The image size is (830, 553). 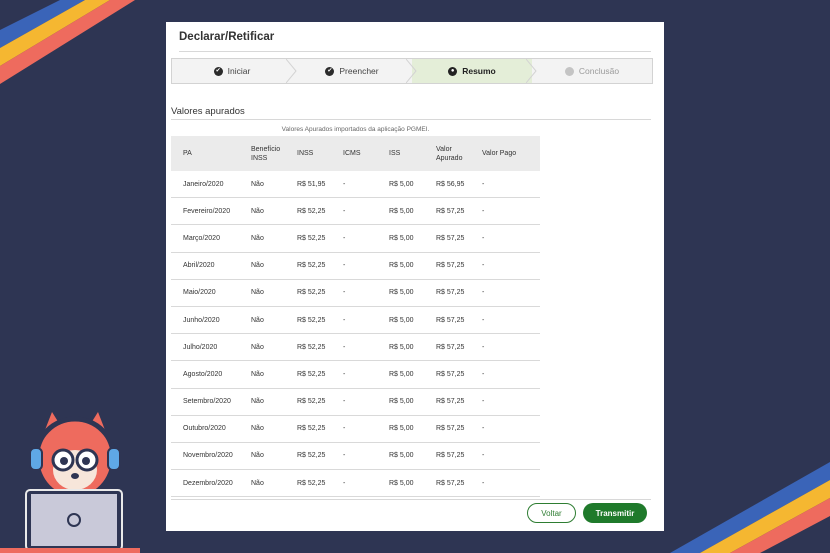 What do you see at coordinates (268, 153) in the screenshot?
I see `column-header: Benefício INSS` at bounding box center [268, 153].